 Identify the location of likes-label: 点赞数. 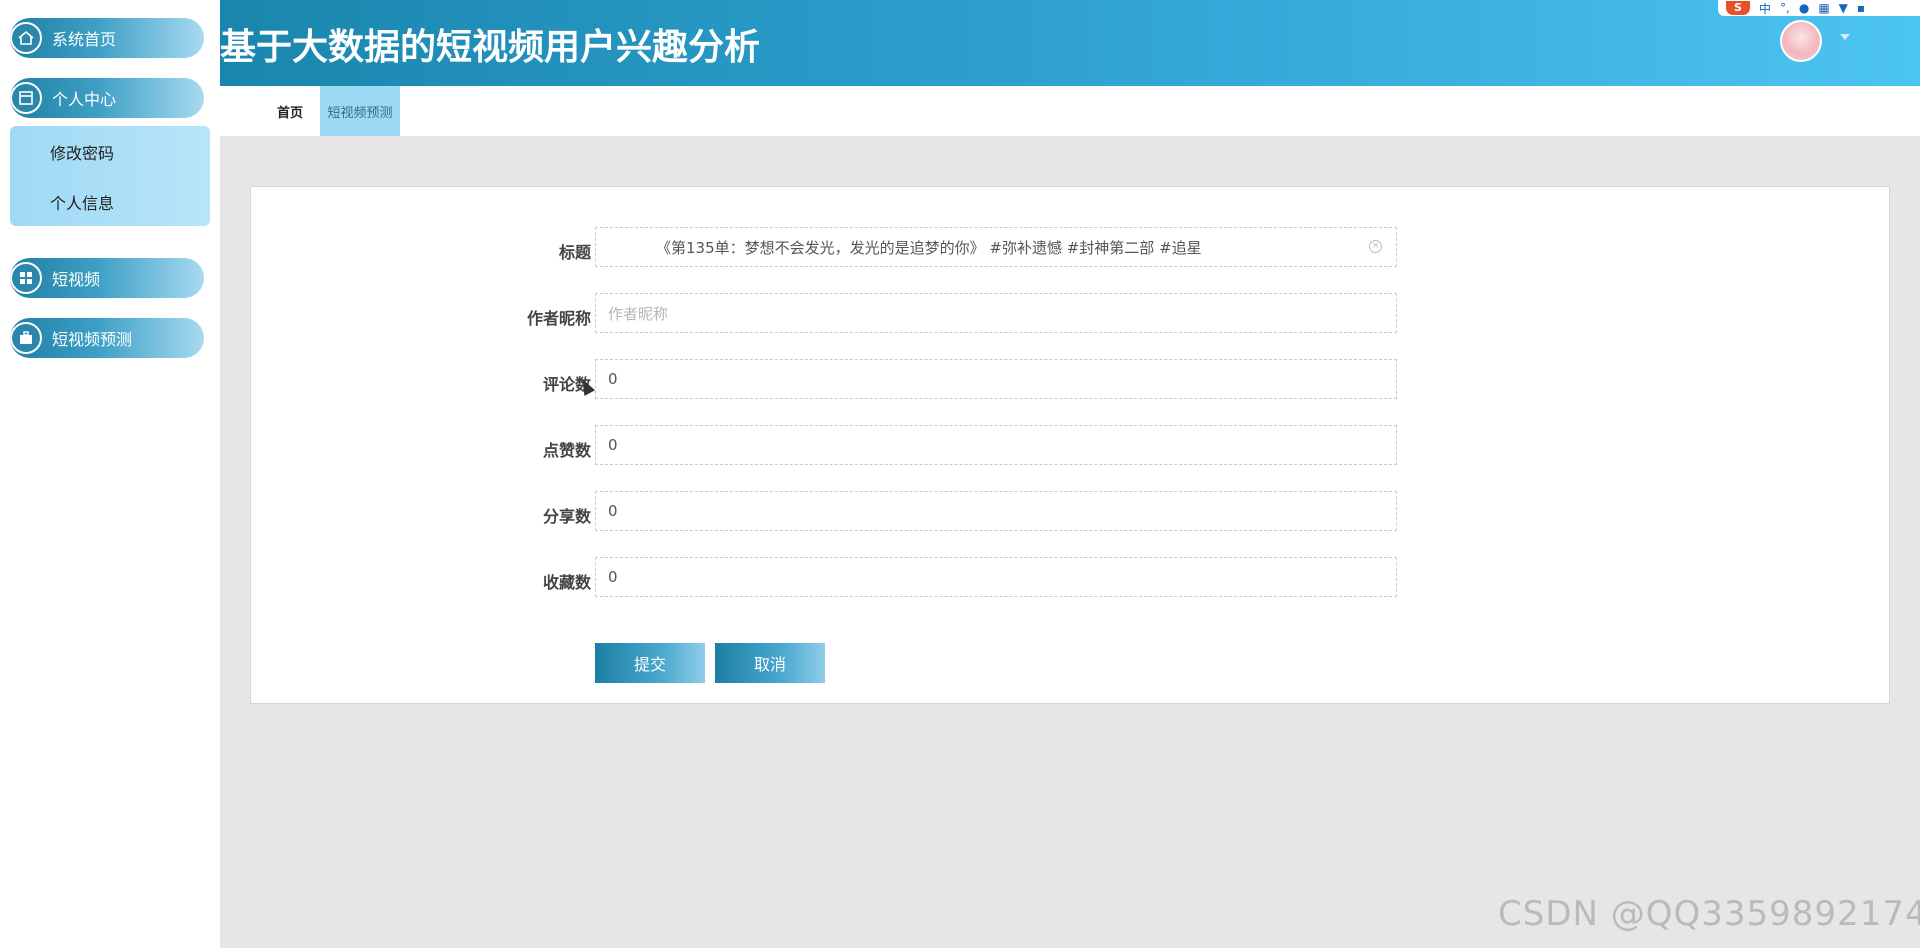
(566, 450).